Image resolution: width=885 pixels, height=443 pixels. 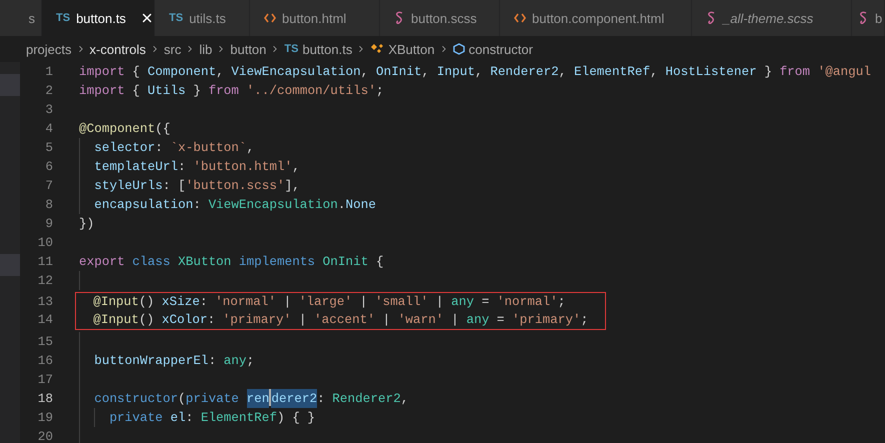 I want to click on editor-tab: button.component.html, so click(x=596, y=18).